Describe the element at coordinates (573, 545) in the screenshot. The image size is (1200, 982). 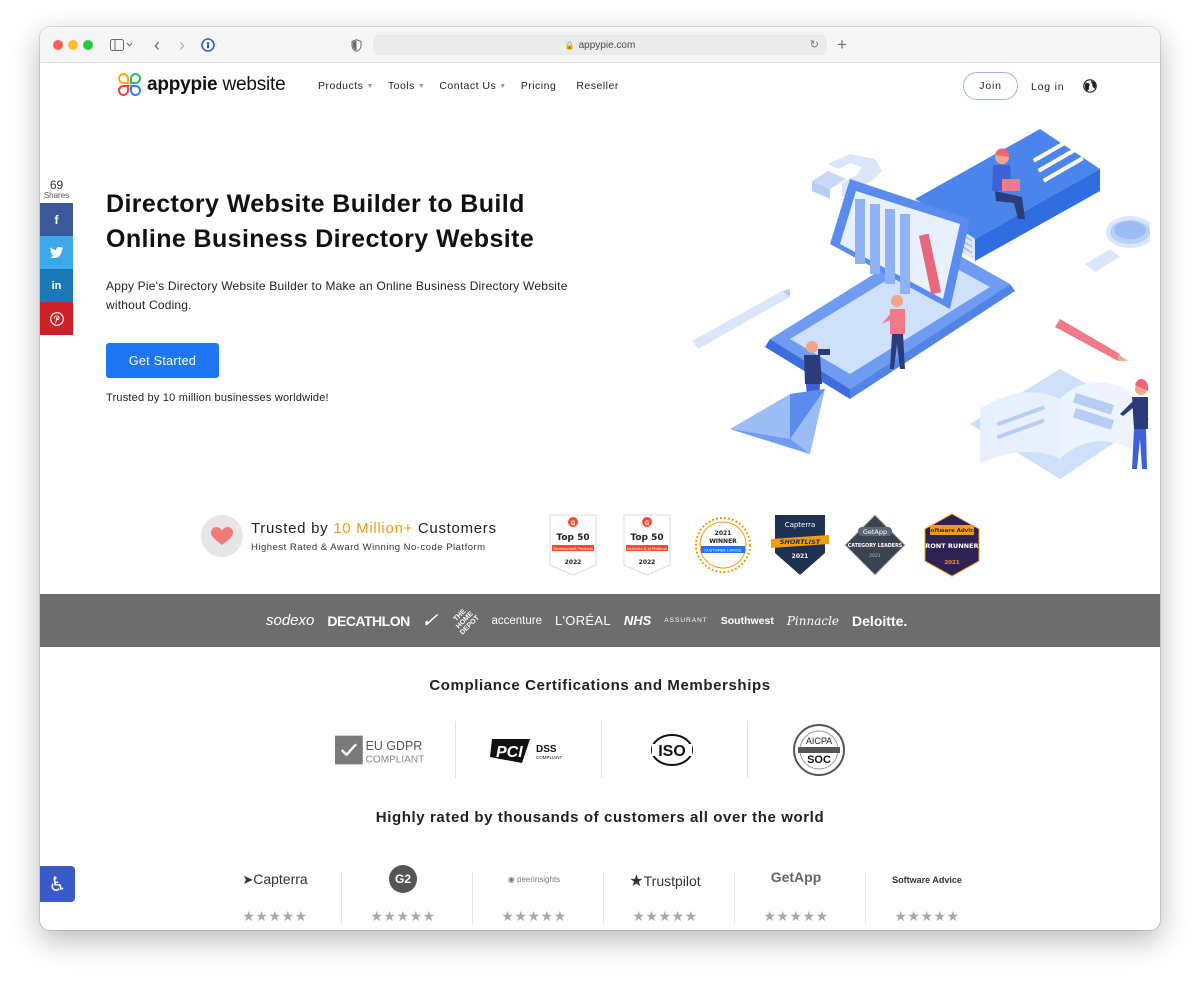
I see `g2-top50-dev-badge: G Top 50 Development Products 2022` at that location.